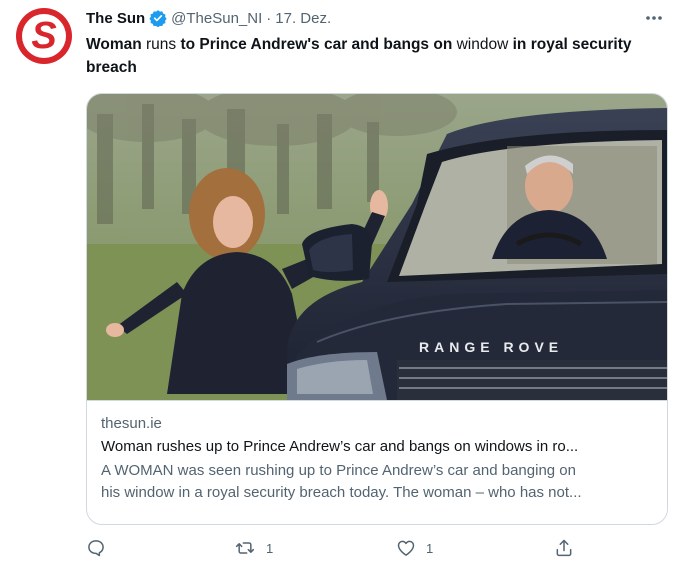 This screenshot has width=680, height=566. Describe the element at coordinates (161, 44) in the screenshot. I see `tweet-text-part: runs` at that location.